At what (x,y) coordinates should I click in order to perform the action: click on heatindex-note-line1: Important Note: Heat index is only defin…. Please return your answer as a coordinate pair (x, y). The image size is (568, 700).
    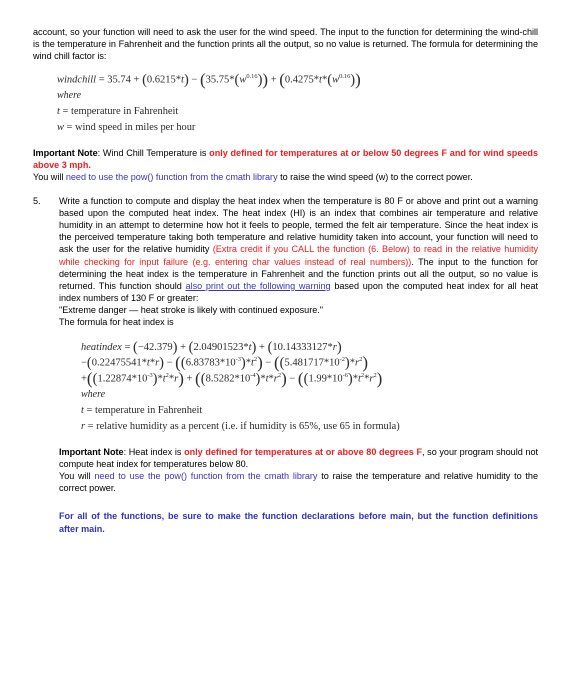
    Looking at the image, I should click on (298, 458).